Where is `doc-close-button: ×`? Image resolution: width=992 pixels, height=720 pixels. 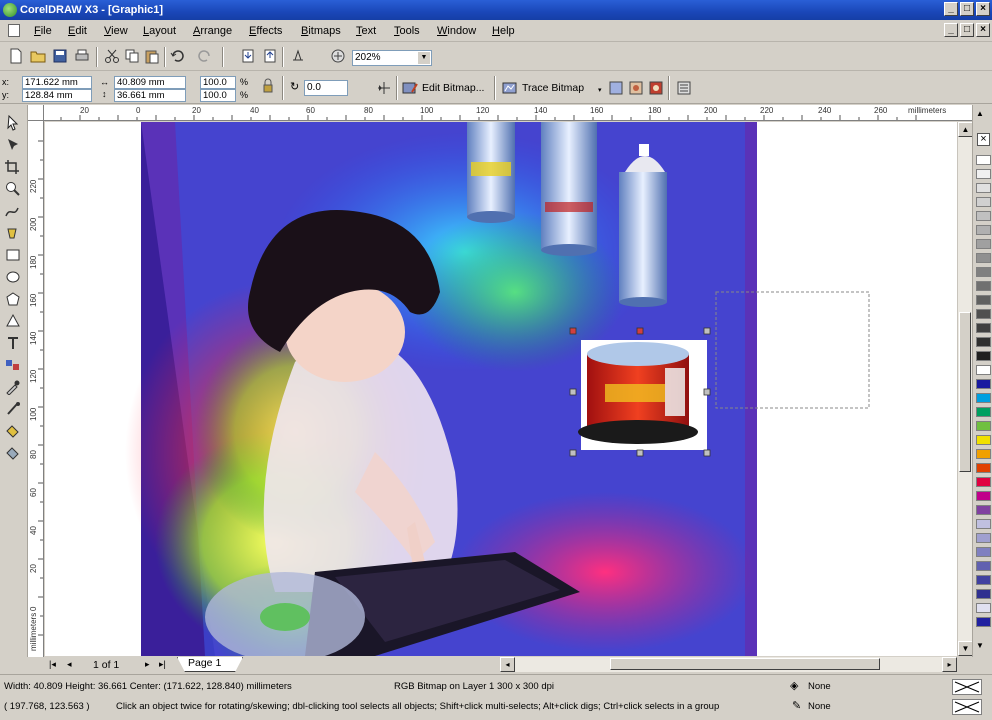
doc-close-button: × is located at coordinates (983, 30).